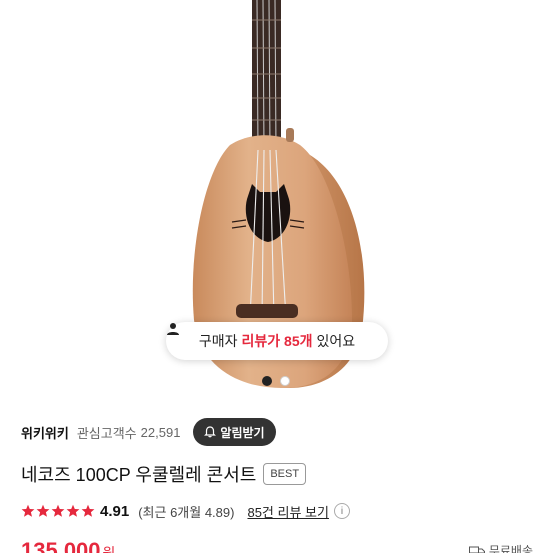 This screenshot has width=553, height=553. I want to click on alert-button-label: 알림받기, so click(242, 432).